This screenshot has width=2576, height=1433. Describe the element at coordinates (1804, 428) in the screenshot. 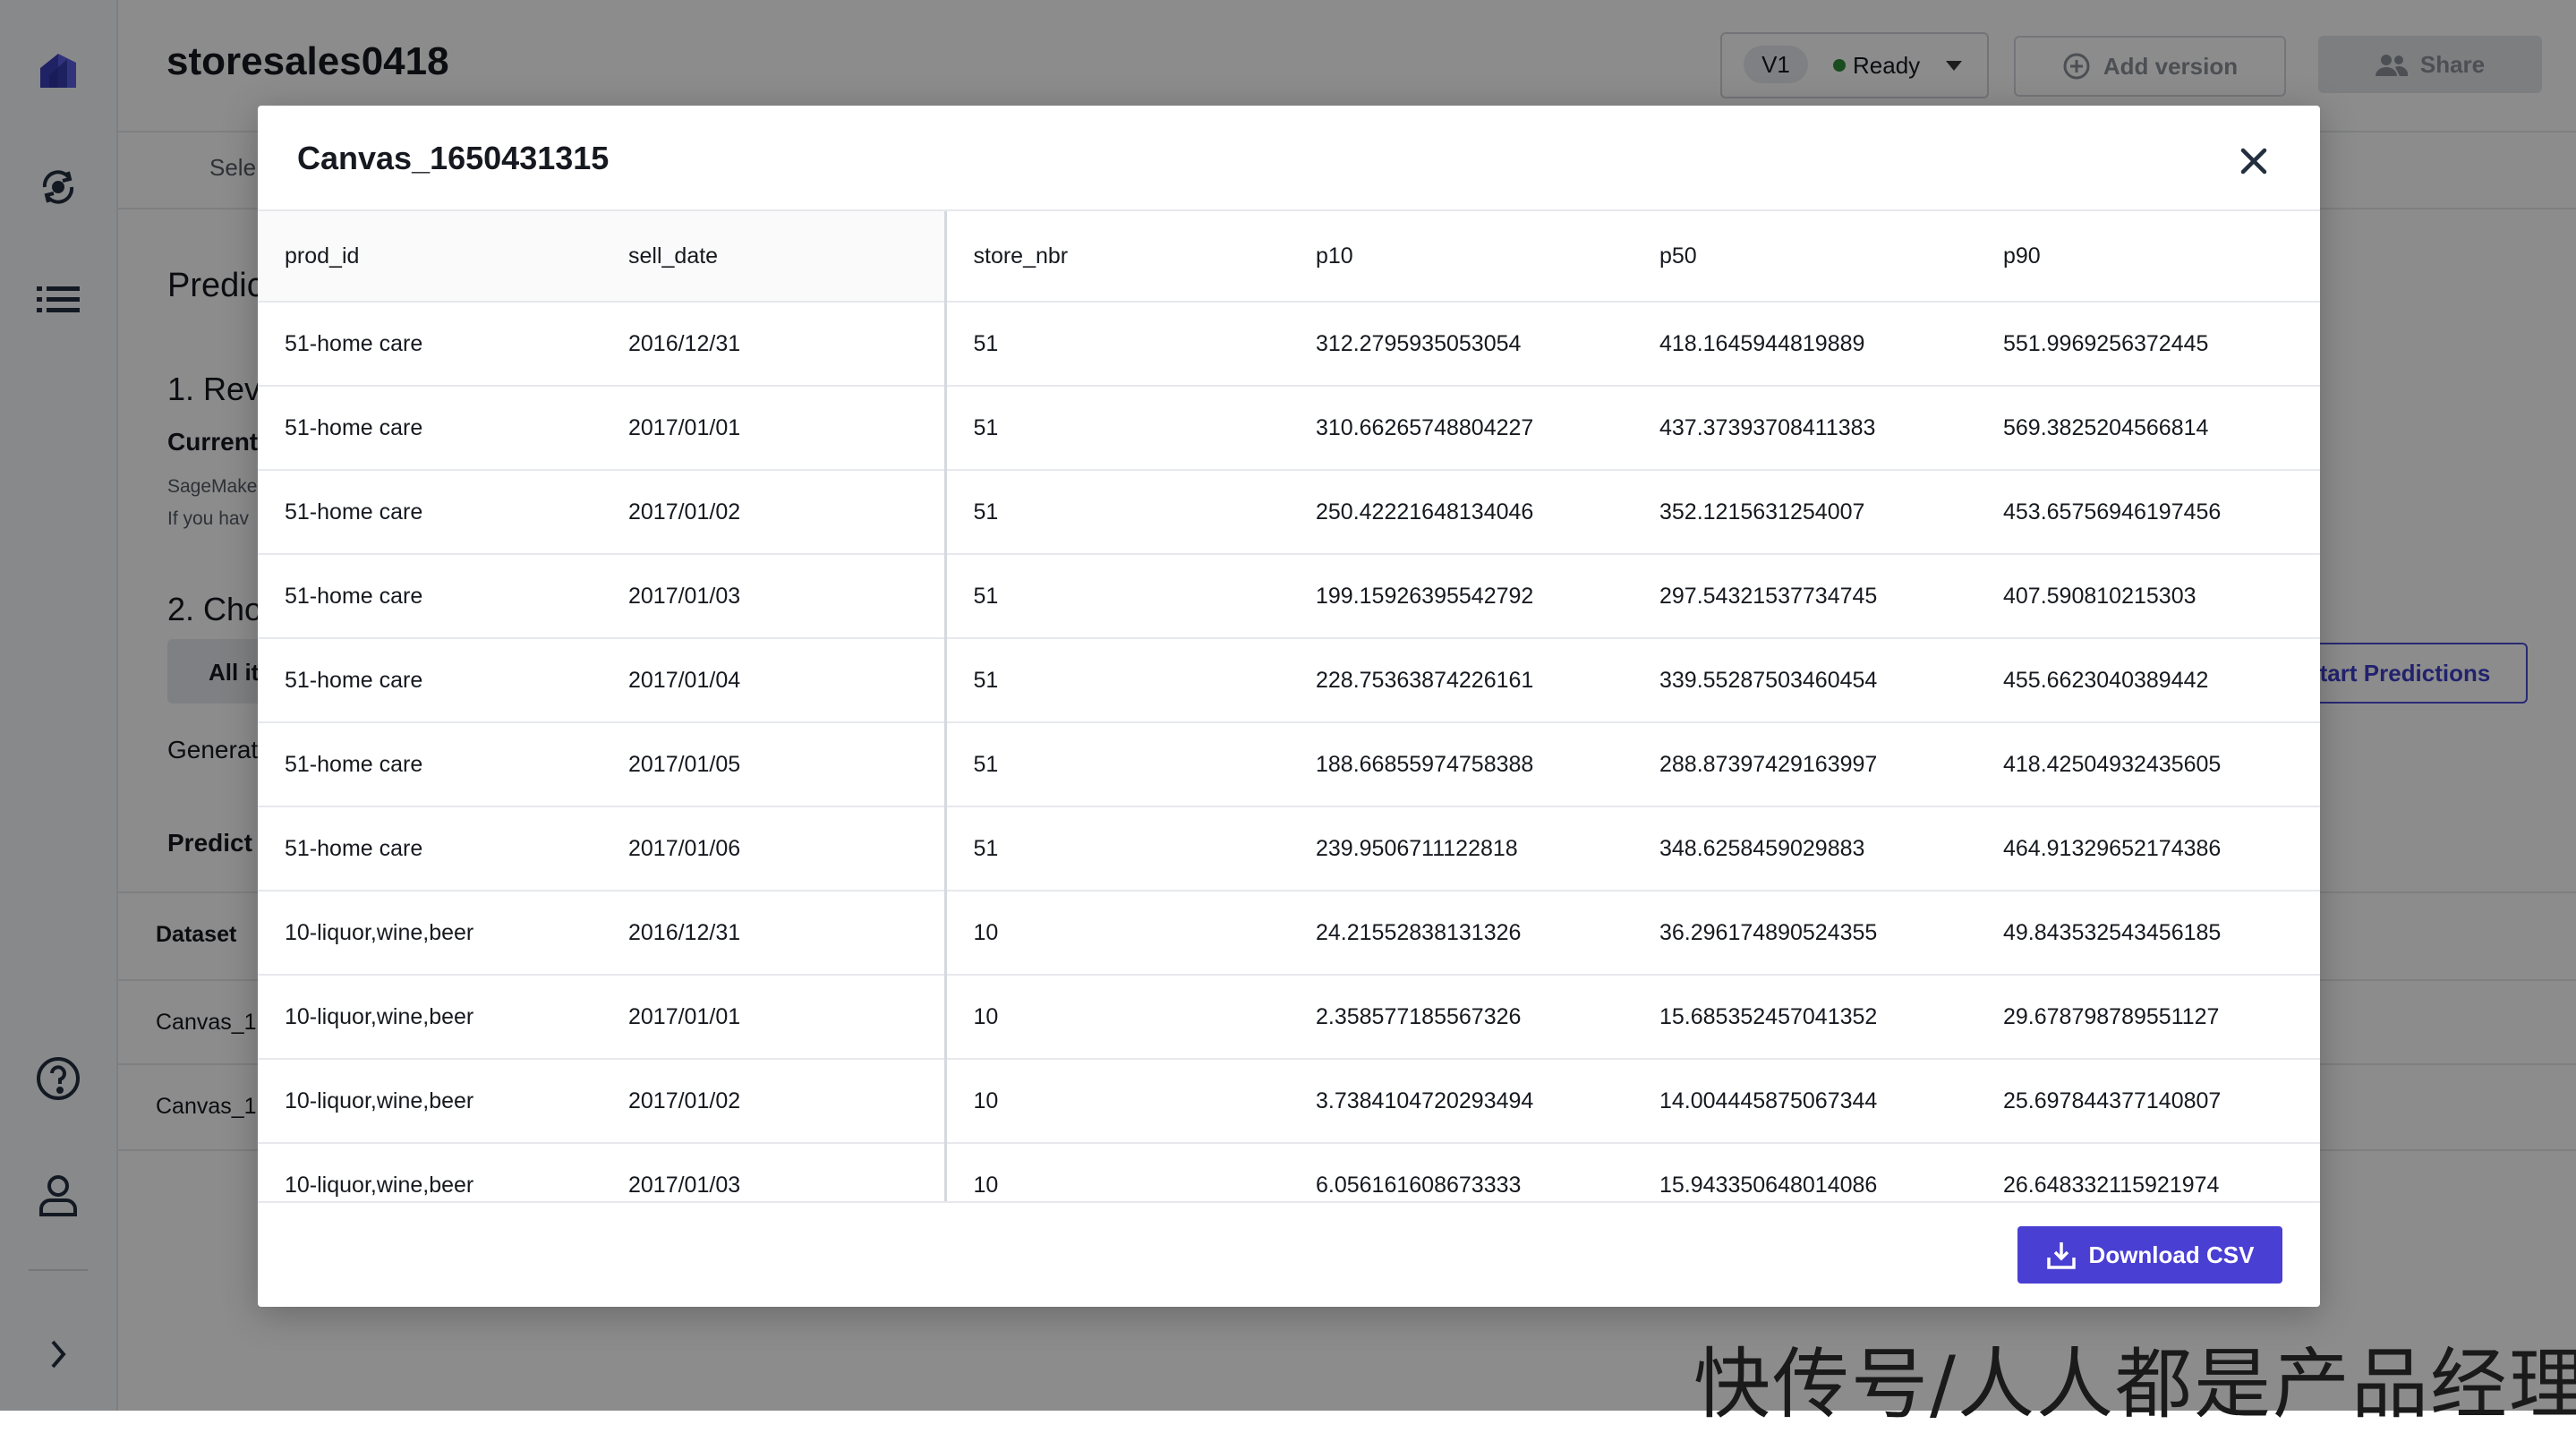

I see `table-cell: 437.37393708411383` at that location.